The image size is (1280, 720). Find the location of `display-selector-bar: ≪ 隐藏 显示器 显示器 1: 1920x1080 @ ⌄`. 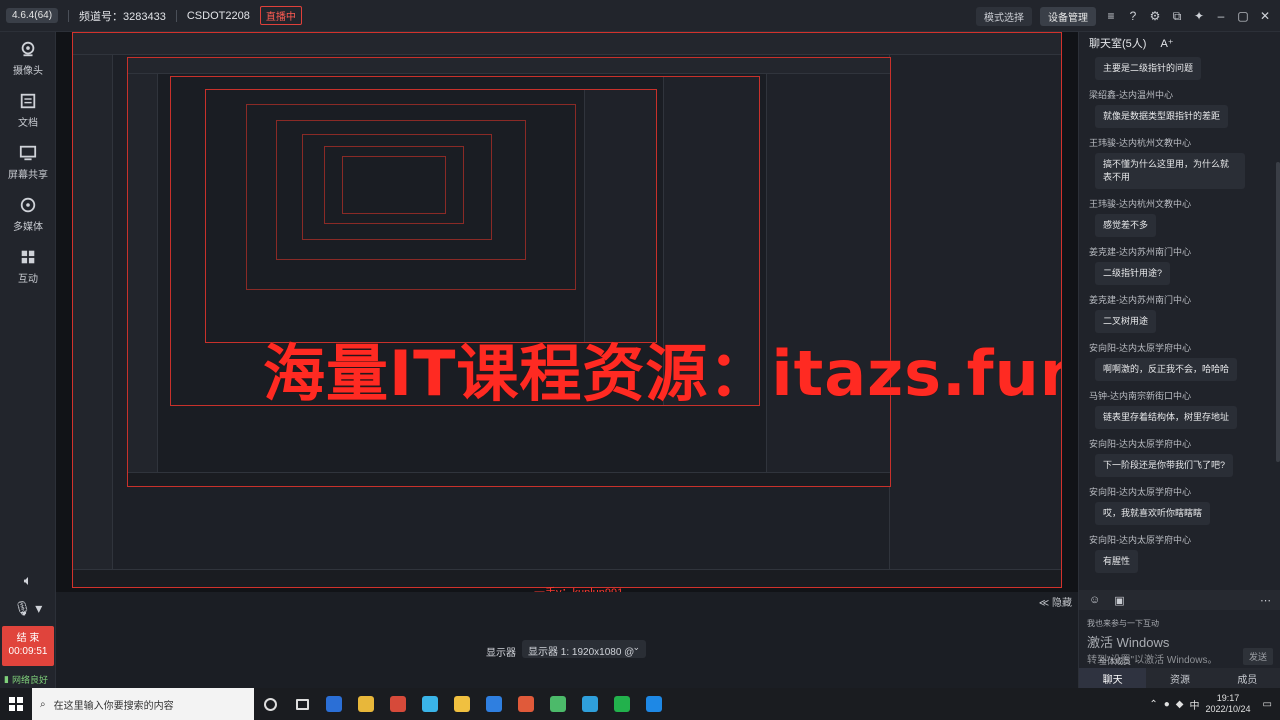

display-selector-bar: ≪ 隐藏 显示器 显示器 1: 1920x1080 @ ⌄ is located at coordinates (567, 640).